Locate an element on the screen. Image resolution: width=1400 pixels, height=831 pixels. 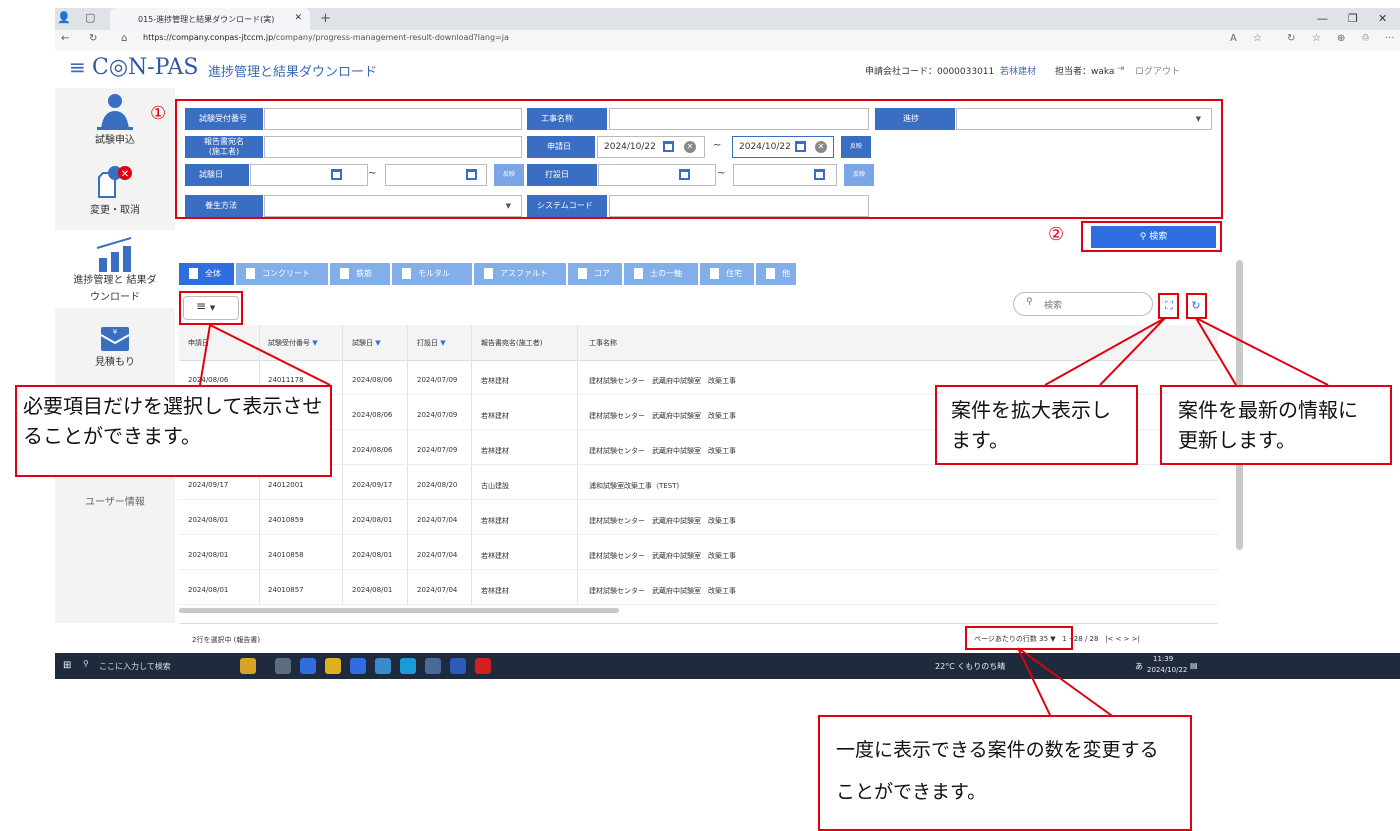
table-cell: 2024/07/09 is located at coordinates (437, 450).